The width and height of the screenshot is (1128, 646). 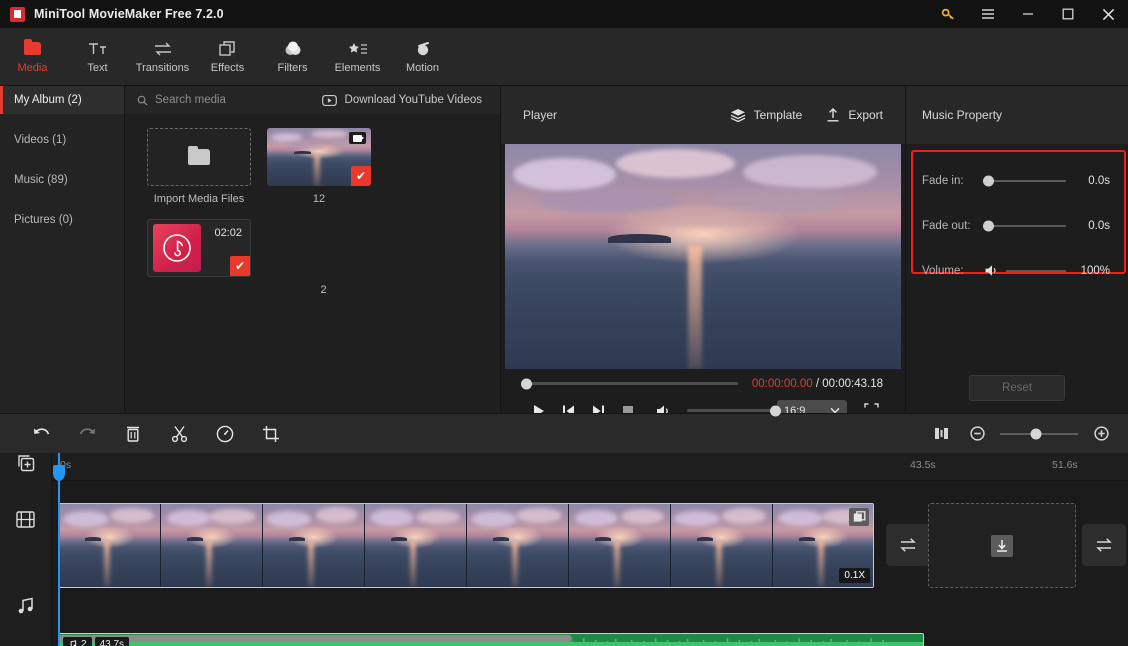 I want to click on ruler-label-1: 43.5s, so click(x=923, y=465).